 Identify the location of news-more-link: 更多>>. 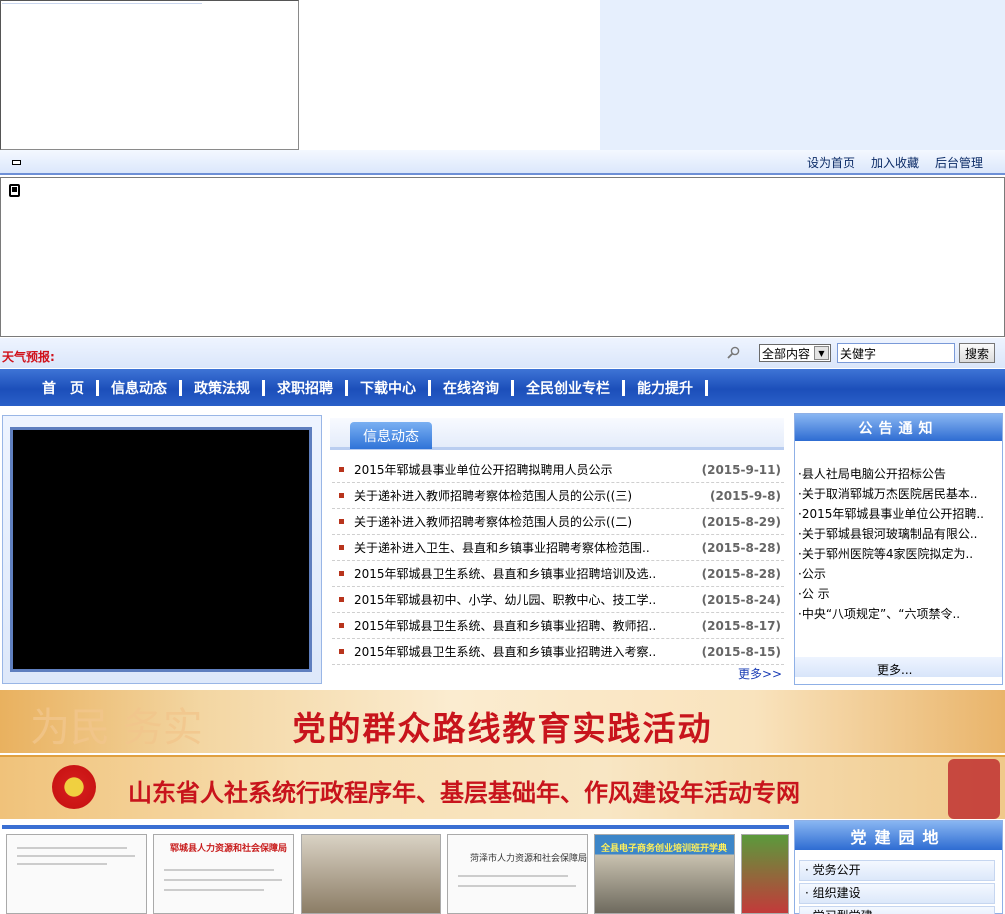
(760, 673).